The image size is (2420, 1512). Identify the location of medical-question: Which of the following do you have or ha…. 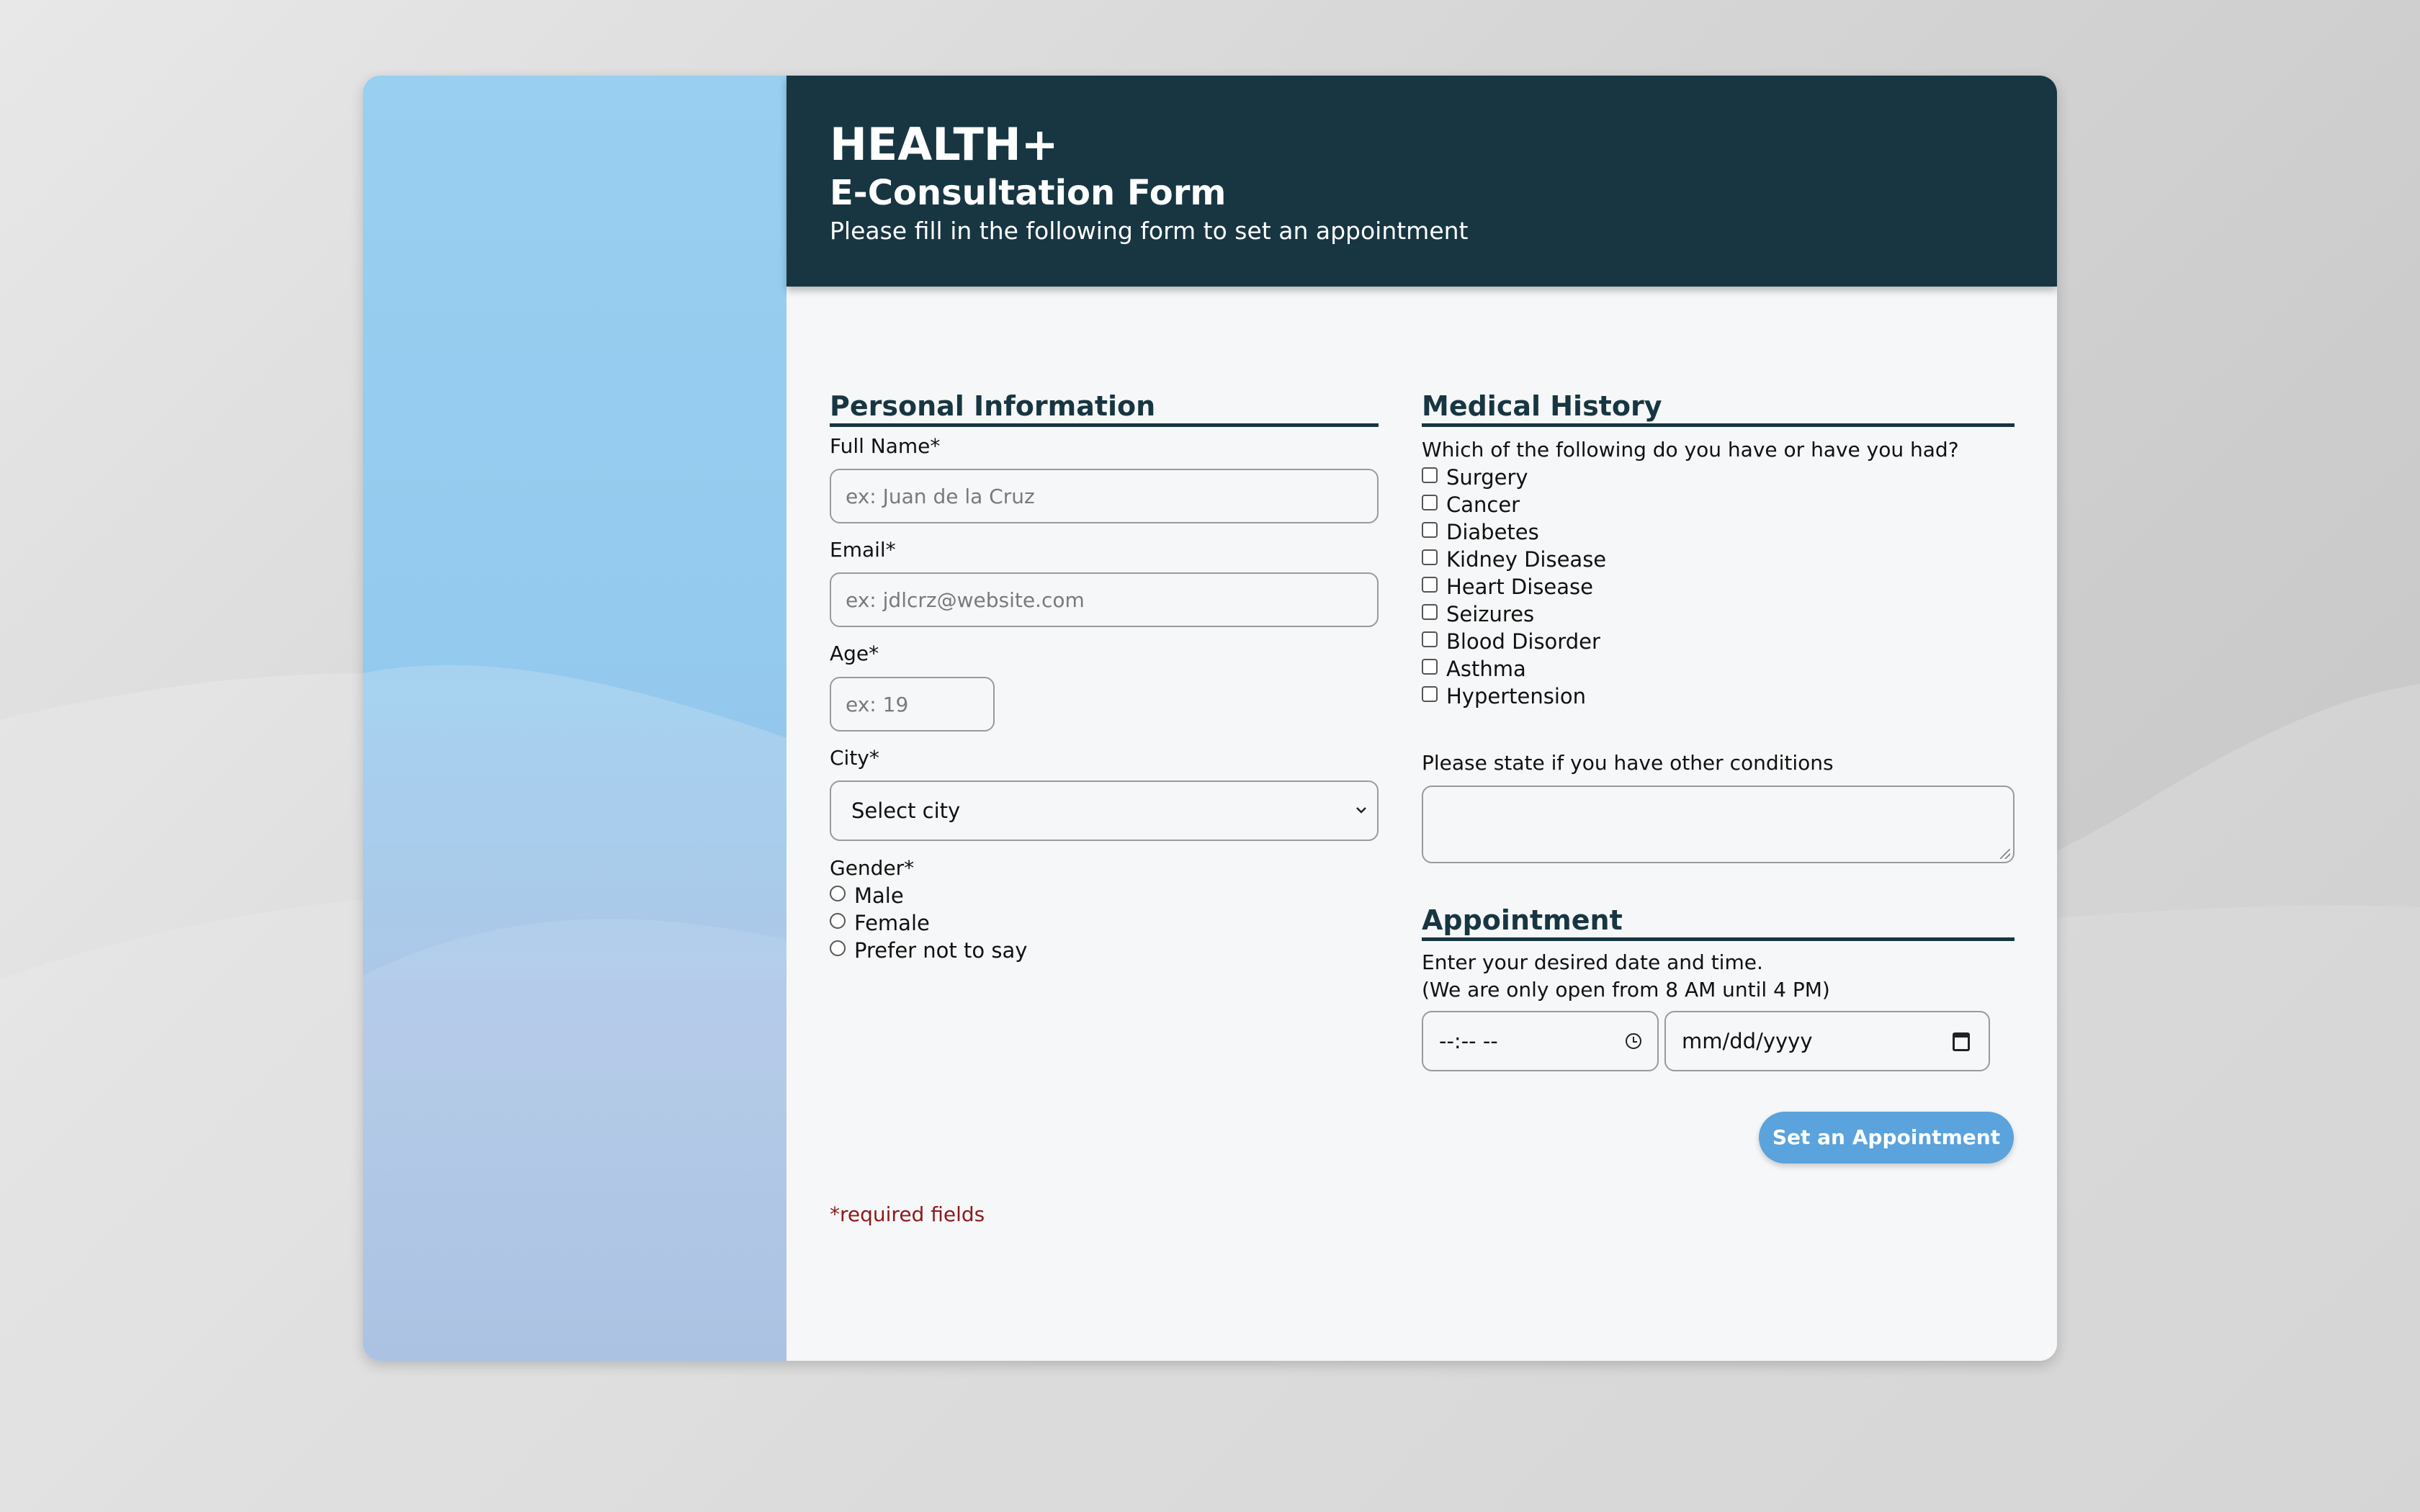
(1690, 450).